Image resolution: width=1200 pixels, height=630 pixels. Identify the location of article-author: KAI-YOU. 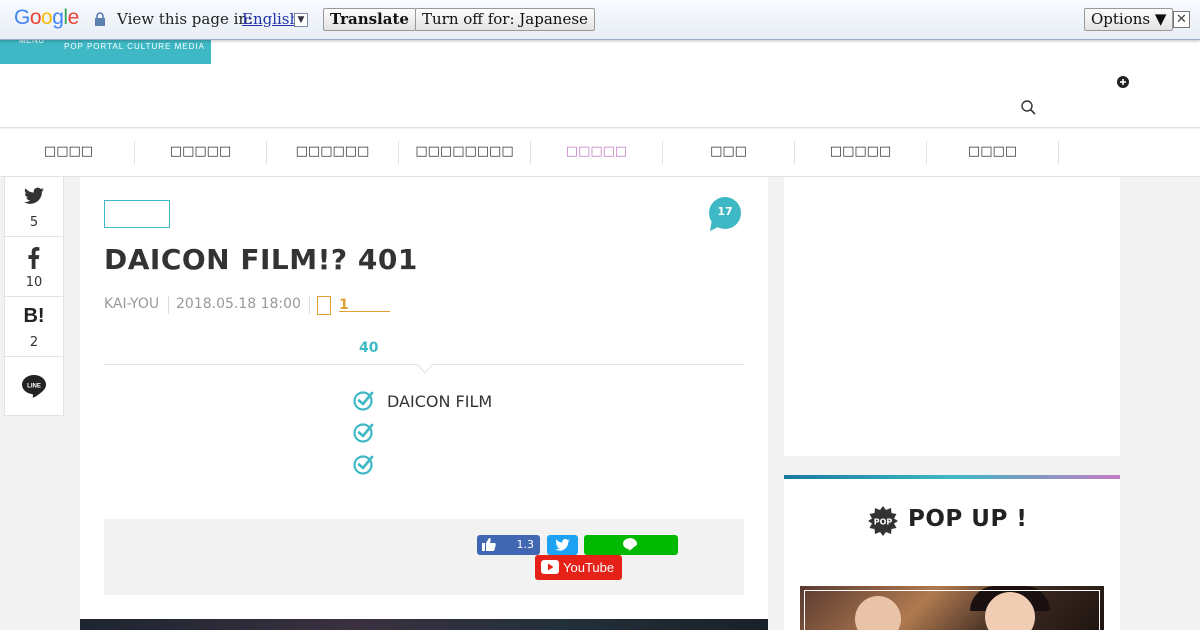
(131, 304).